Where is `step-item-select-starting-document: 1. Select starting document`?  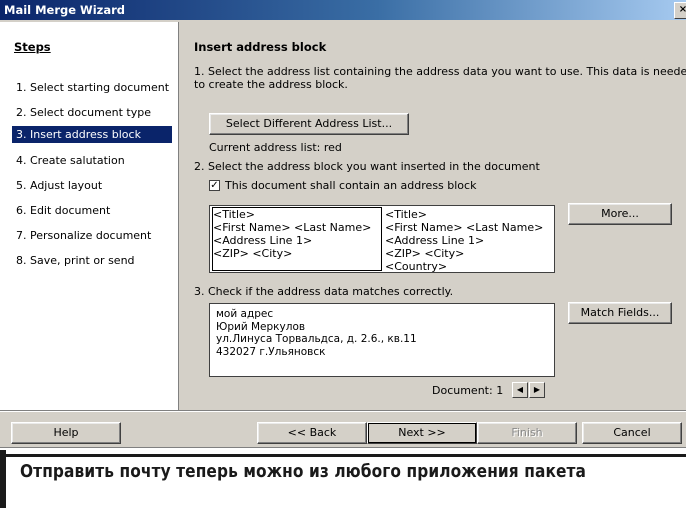
step-item-select-starting-document: 1. Select starting document is located at coordinates (94, 87).